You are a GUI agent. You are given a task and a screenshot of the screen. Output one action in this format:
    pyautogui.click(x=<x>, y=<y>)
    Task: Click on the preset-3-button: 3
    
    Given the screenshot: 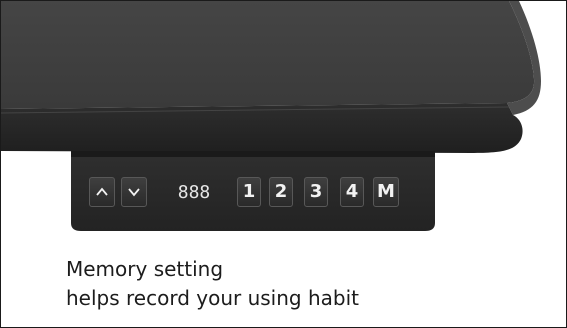 What is the action you would take?
    pyautogui.click(x=316, y=192)
    